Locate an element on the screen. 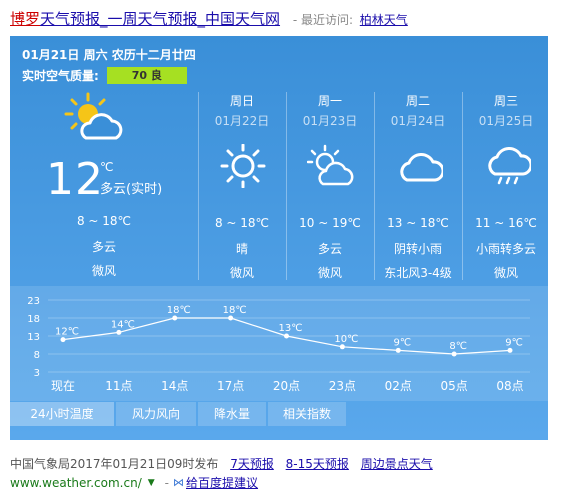 Image resolution: width=566 pixels, height=501 pixels. forecast-day: 周二 01月24日 13 ~ 18℃ 阴转小雨 东北风3-4级 is located at coordinates (417, 186).